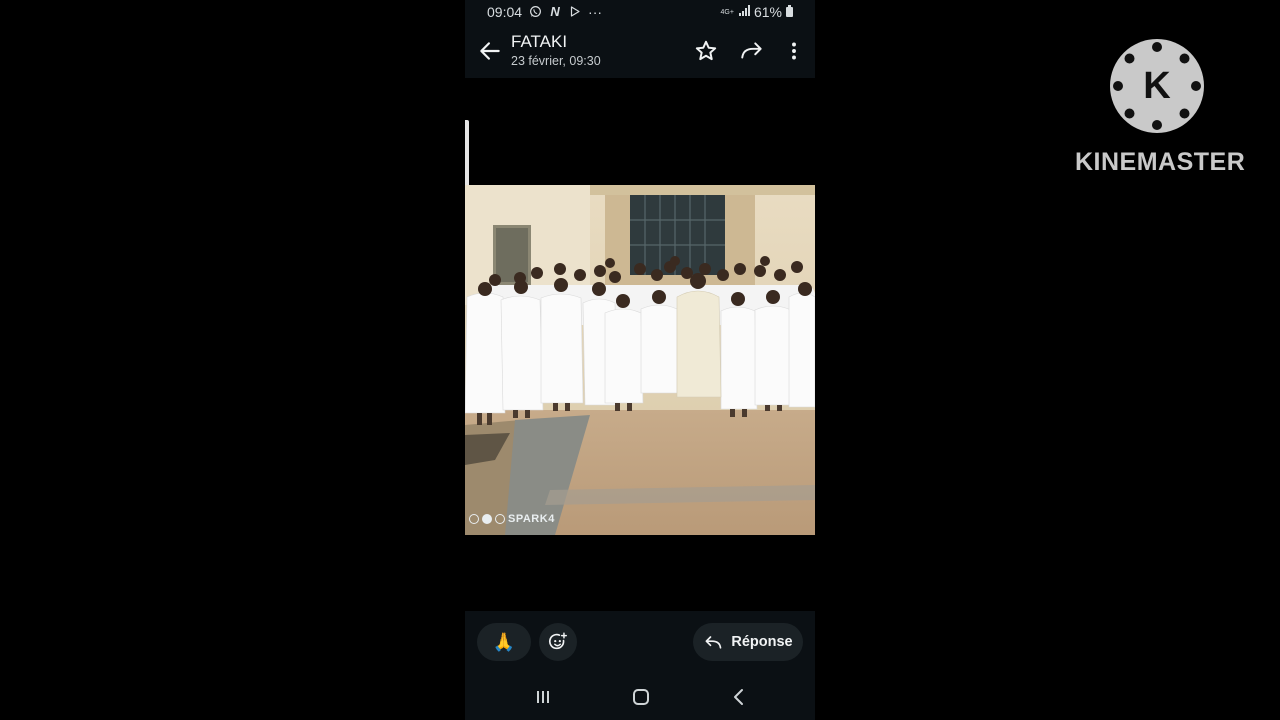  I want to click on system-navigation-bar, so click(640, 696).